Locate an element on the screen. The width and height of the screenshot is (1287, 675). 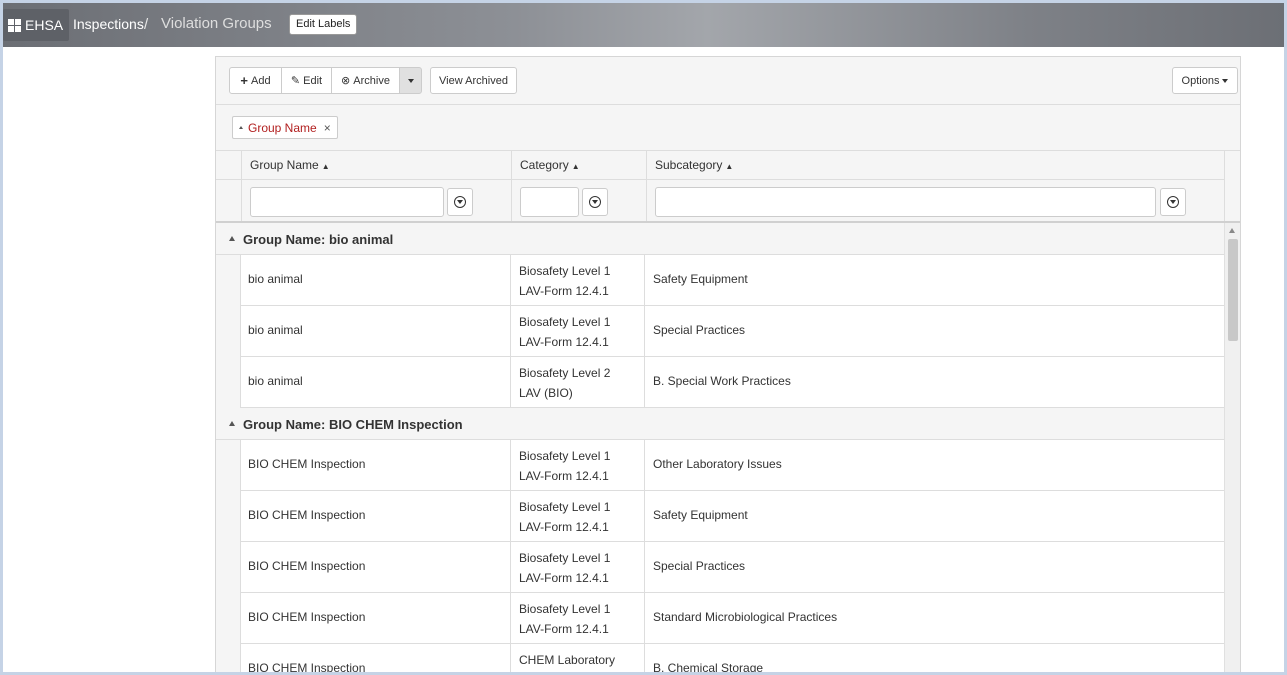
filter-row-subcategory is located at coordinates (935, 200).